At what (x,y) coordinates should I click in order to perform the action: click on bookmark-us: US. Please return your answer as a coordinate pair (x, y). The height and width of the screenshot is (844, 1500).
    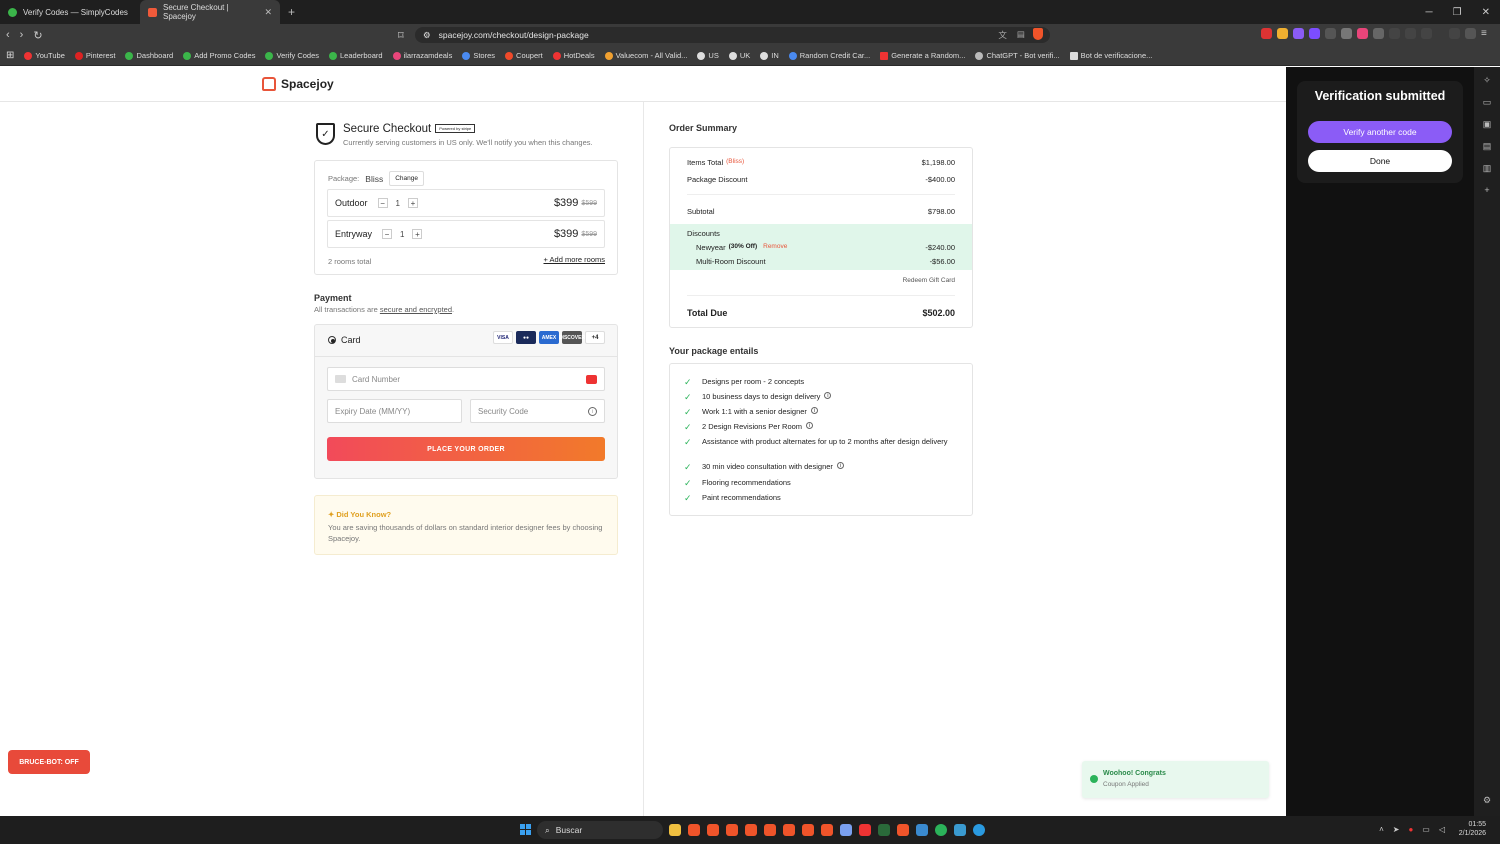
    Looking at the image, I should click on (708, 55).